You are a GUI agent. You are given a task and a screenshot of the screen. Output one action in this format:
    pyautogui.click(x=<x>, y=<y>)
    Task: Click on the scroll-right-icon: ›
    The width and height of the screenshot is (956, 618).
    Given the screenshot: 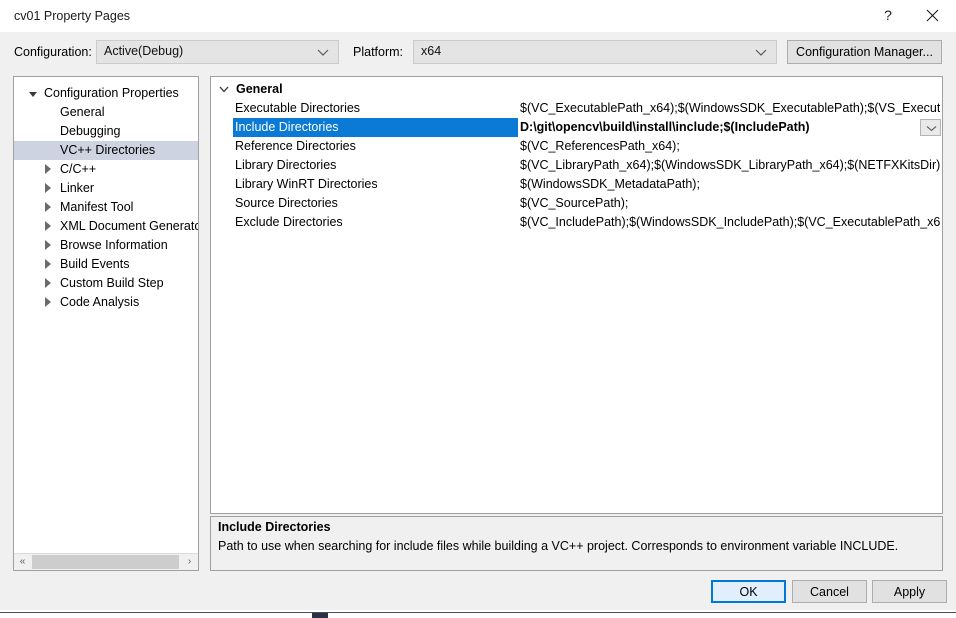 What is the action you would take?
    pyautogui.click(x=189, y=562)
    